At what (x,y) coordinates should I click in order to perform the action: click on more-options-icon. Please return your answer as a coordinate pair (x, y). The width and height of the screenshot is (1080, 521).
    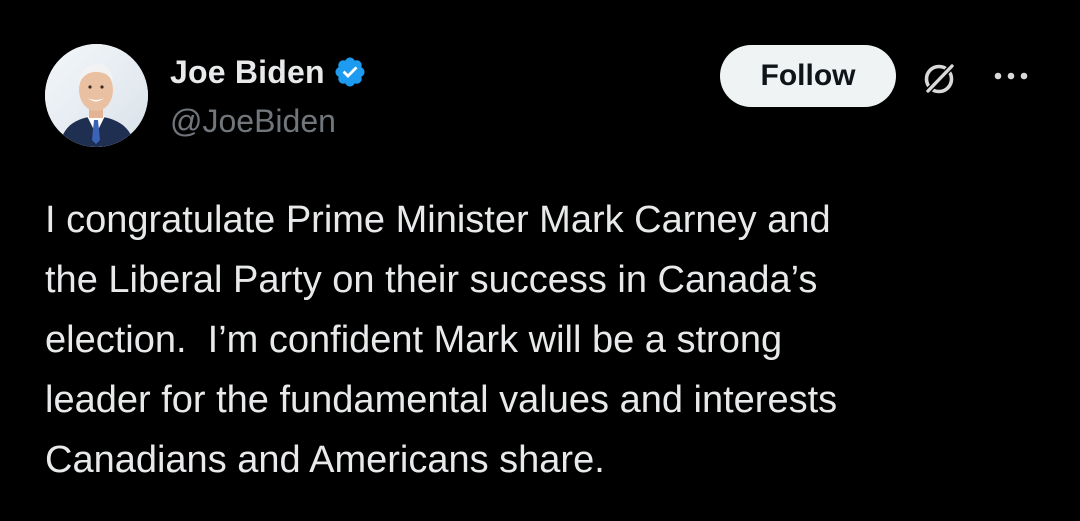
    Looking at the image, I should click on (1012, 76).